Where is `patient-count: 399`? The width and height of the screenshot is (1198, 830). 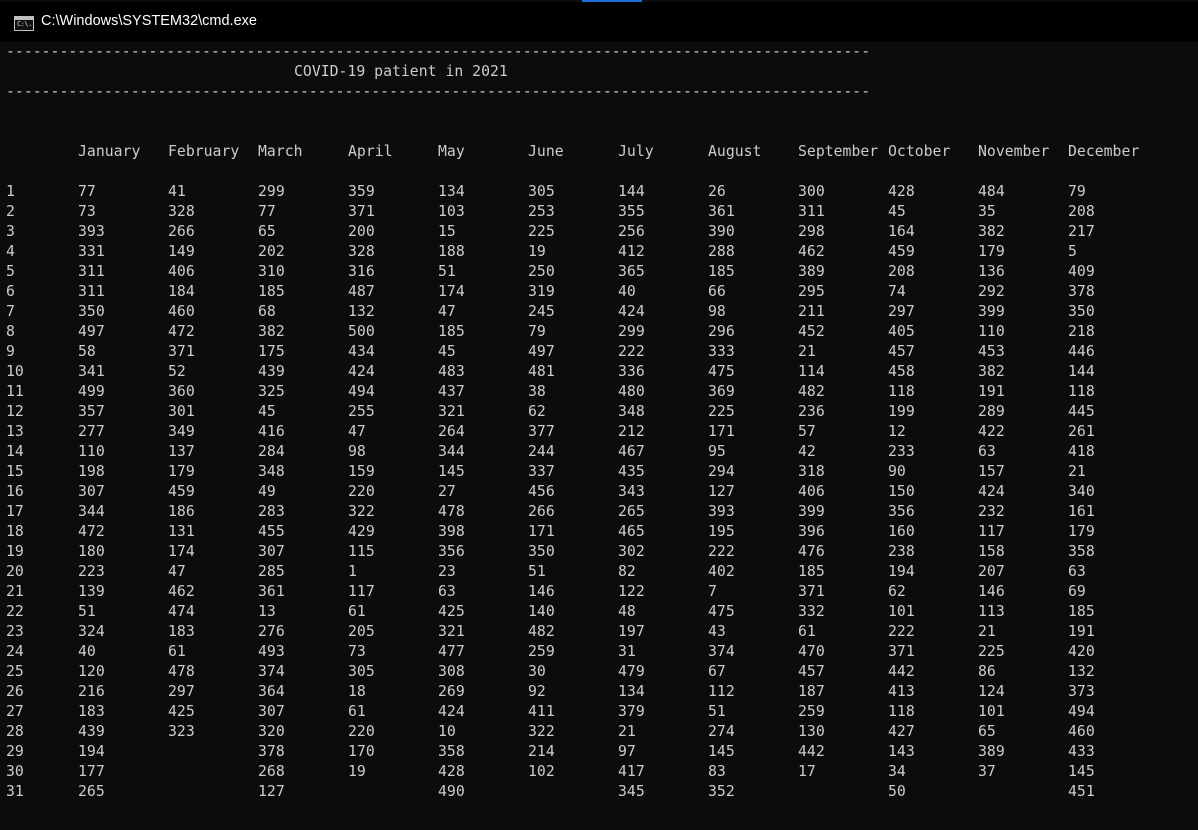
patient-count: 399 is located at coordinates (991, 311).